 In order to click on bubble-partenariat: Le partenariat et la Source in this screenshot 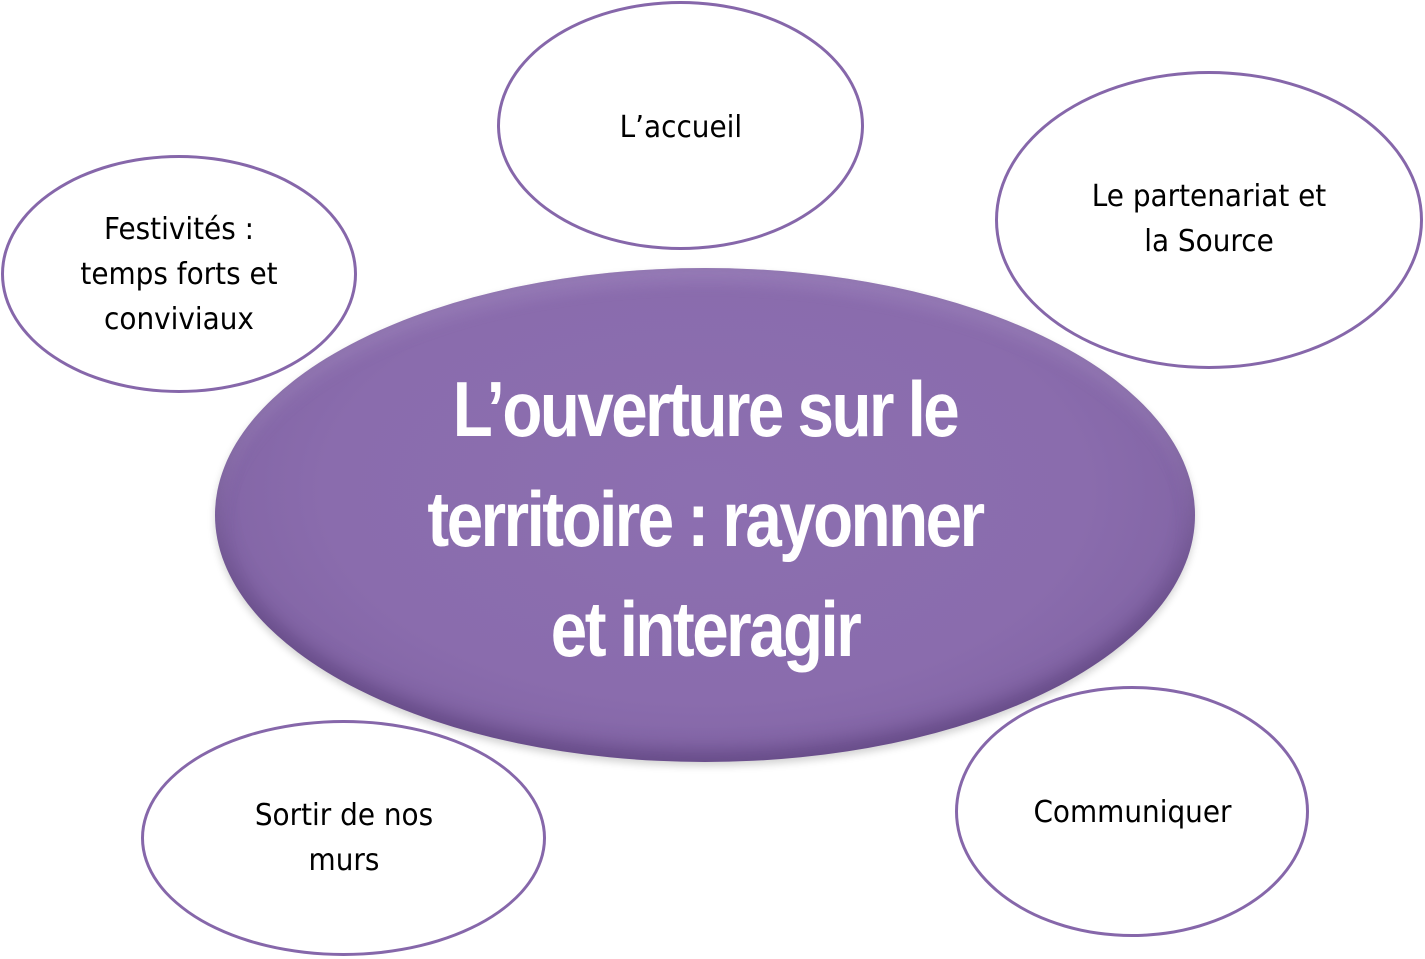, I will do `click(1209, 220)`.